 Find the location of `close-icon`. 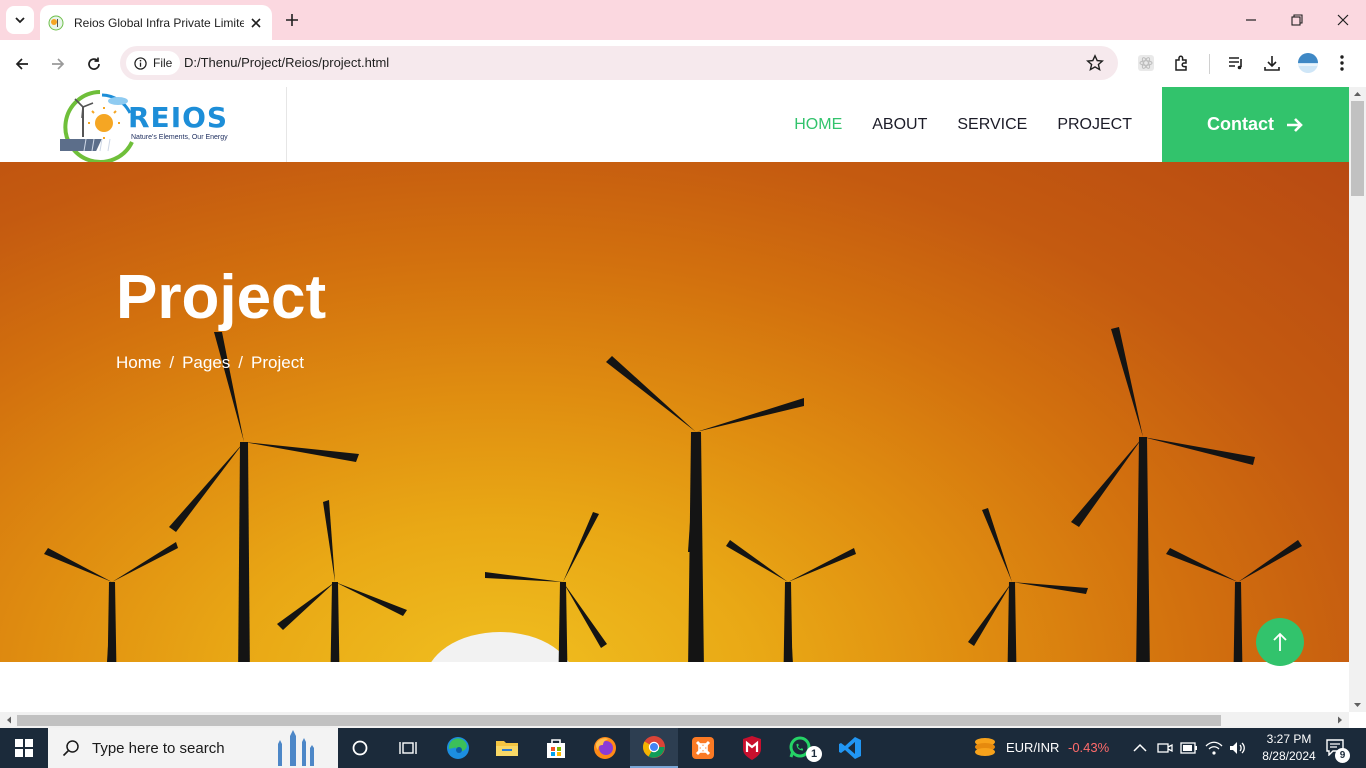

close-icon is located at coordinates (1343, 20).